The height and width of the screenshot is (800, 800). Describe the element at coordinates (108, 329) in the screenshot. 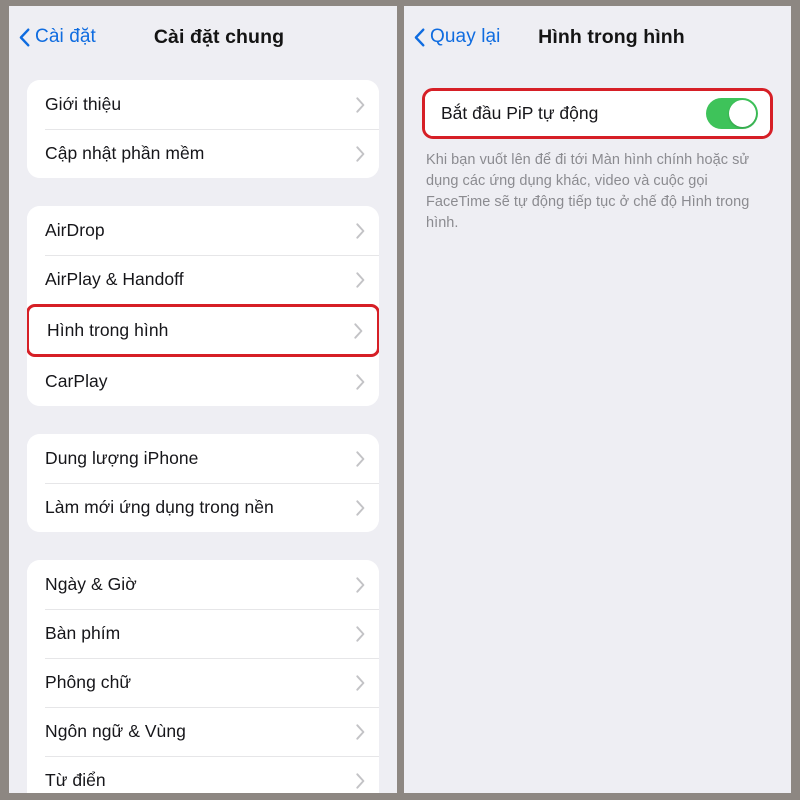

I see `list-item-label: Hình trong hình` at that location.